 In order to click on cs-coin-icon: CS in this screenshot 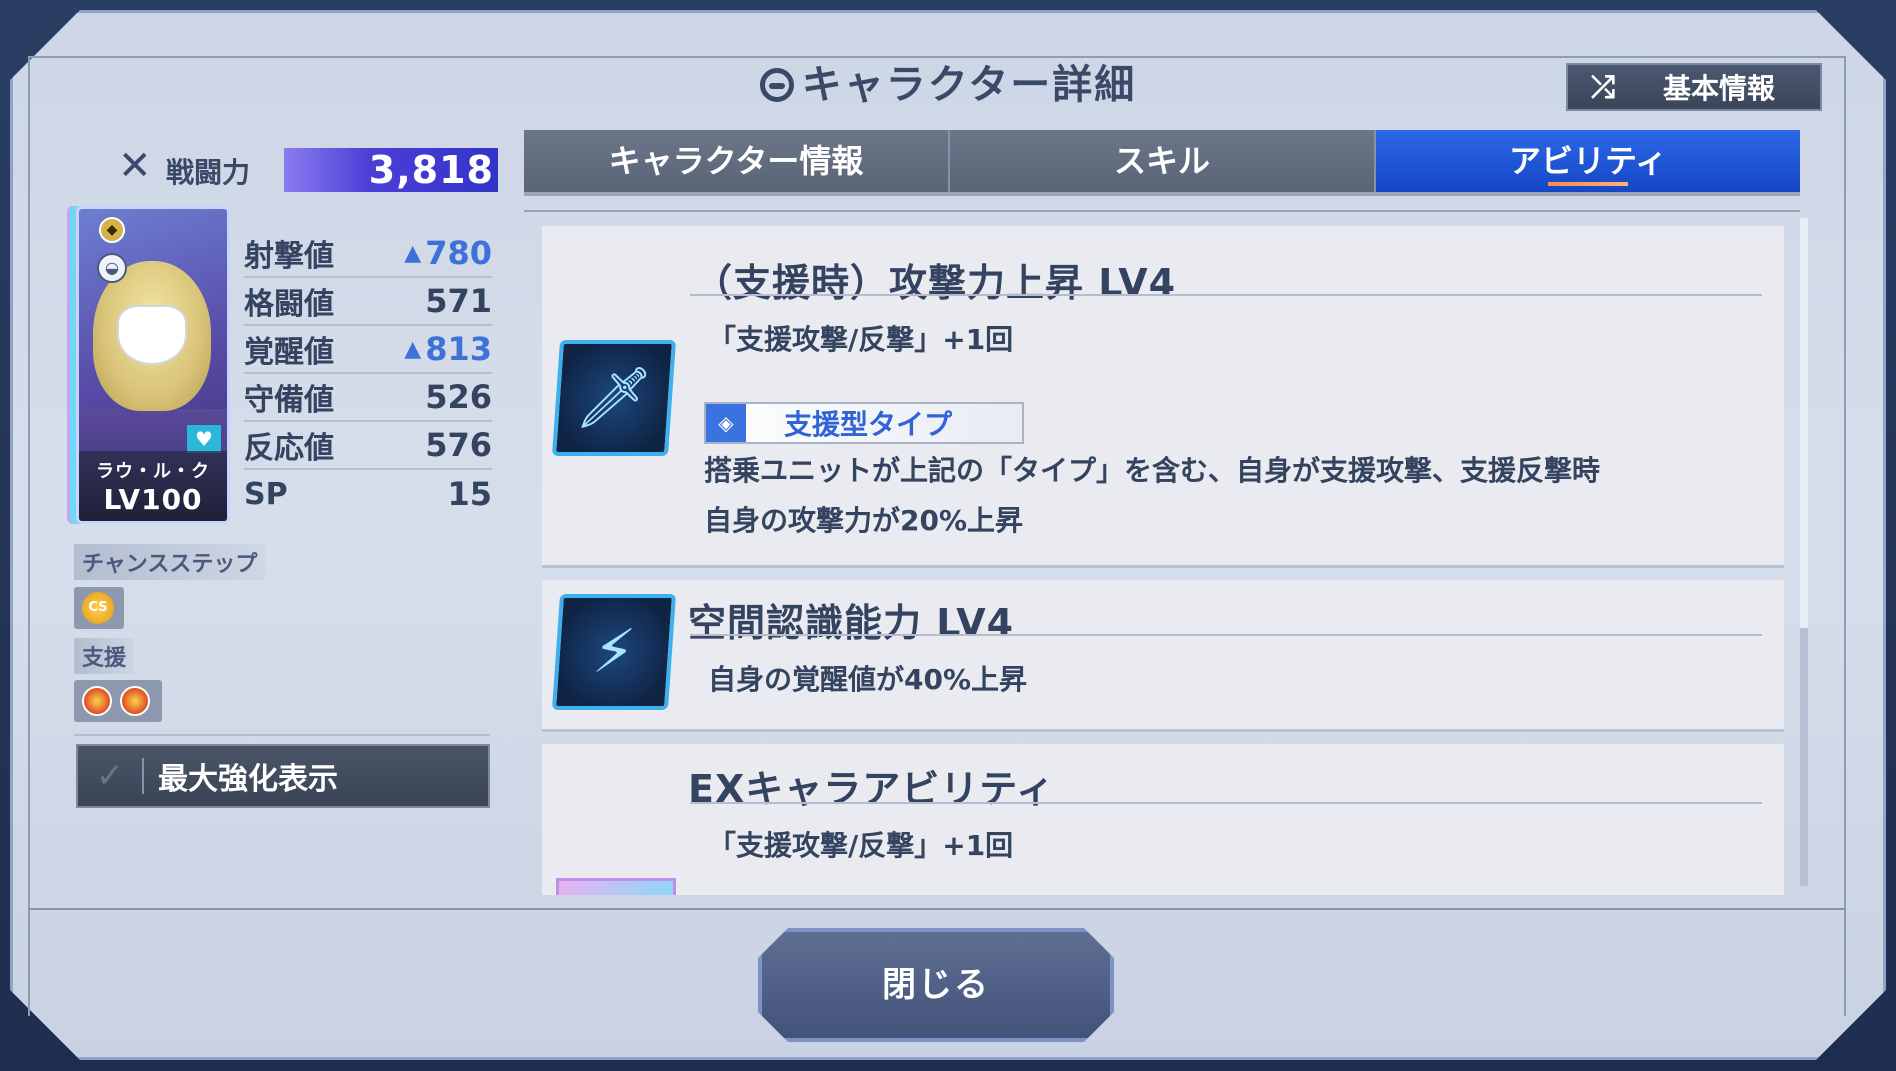, I will do `click(98, 608)`.